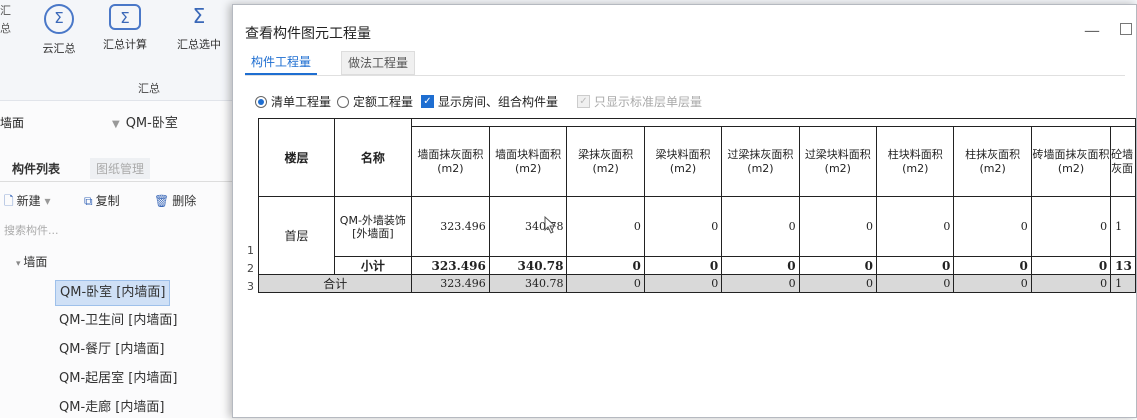 The width and height of the screenshot is (1137, 420). What do you see at coordinates (683, 161) in the screenshot?
I see `header-col: 梁块料面积(m2)` at bounding box center [683, 161].